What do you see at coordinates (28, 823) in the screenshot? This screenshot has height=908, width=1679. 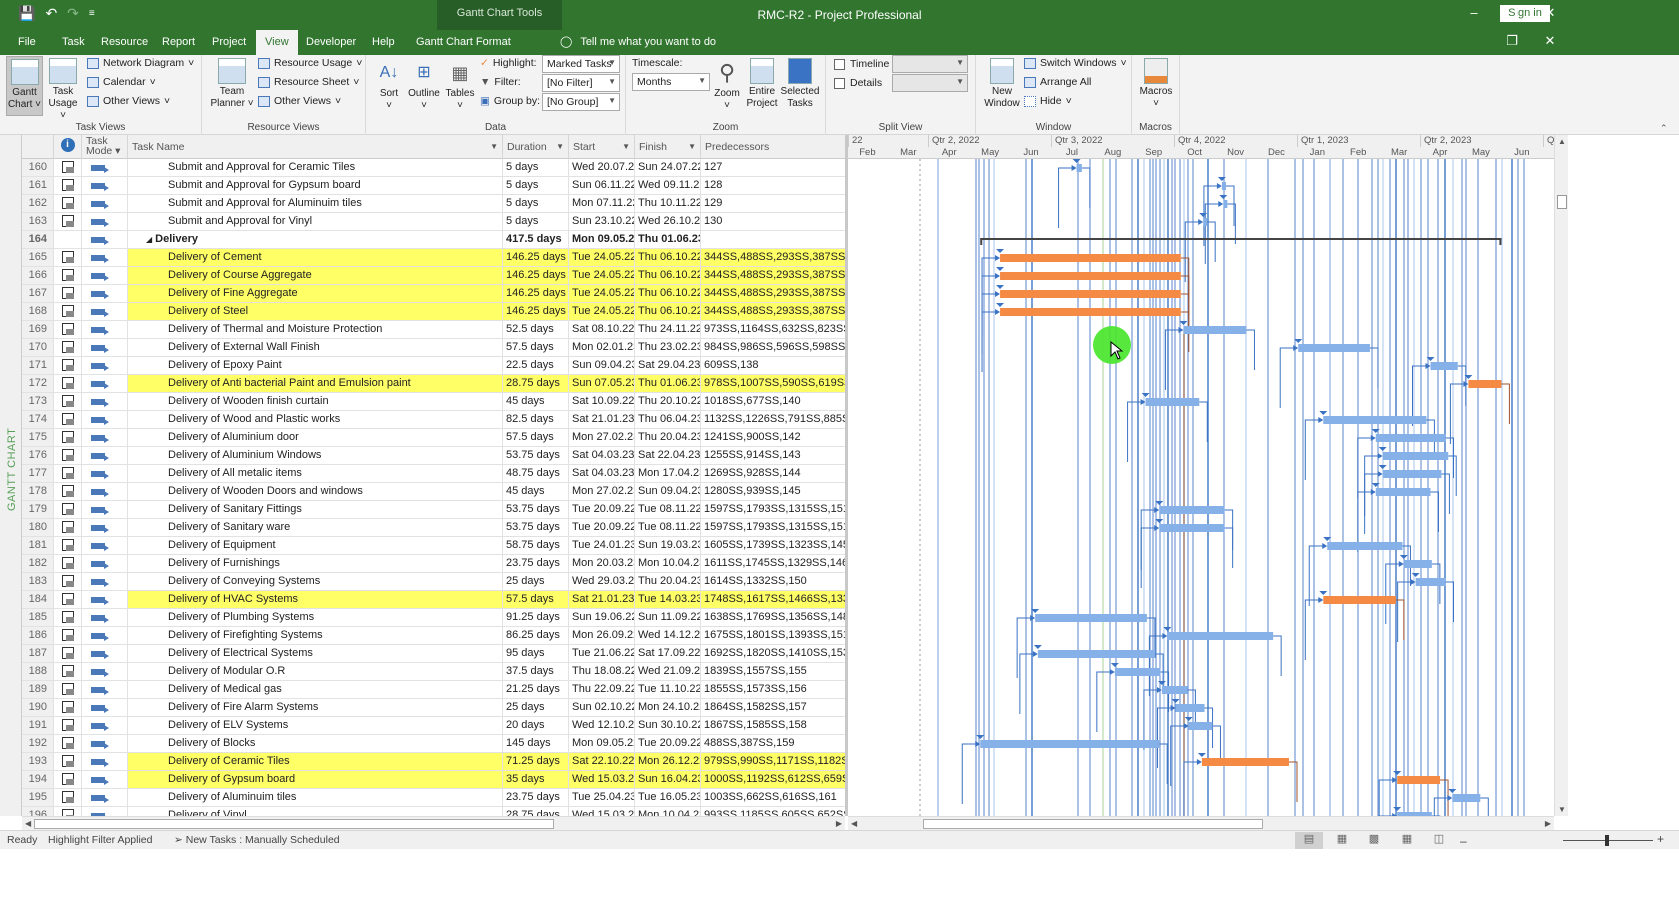 I see `scroll-left-icon: ◀` at bounding box center [28, 823].